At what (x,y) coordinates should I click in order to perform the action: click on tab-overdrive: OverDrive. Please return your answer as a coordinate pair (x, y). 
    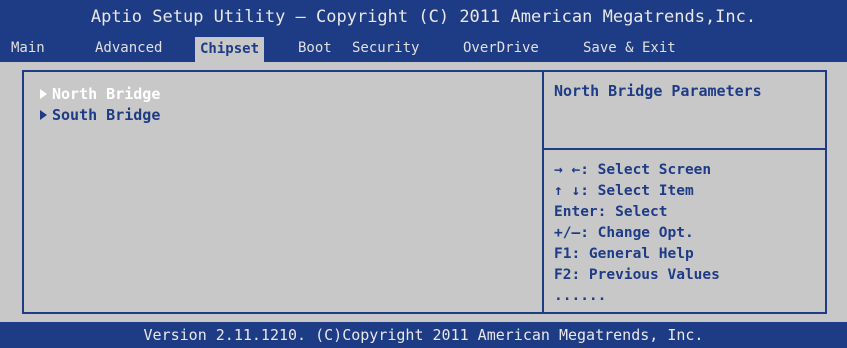
    Looking at the image, I should click on (501, 48).